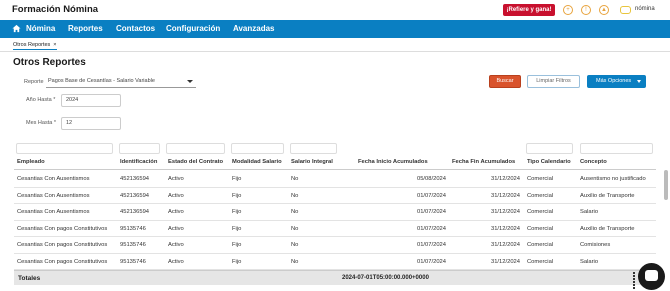 The image size is (670, 291). What do you see at coordinates (549, 148) in the screenshot?
I see `filter-tipo-calendario` at bounding box center [549, 148].